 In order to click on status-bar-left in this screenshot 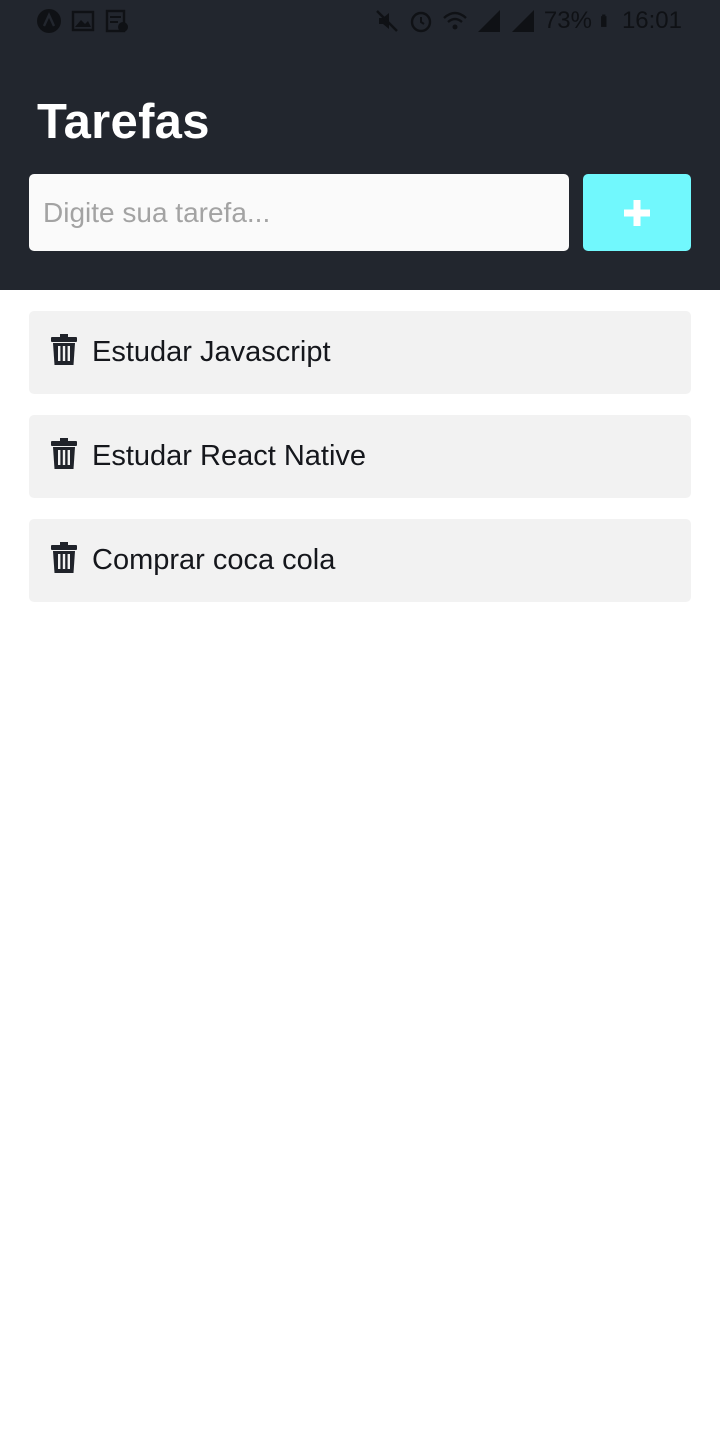, I will do `click(83, 21)`.